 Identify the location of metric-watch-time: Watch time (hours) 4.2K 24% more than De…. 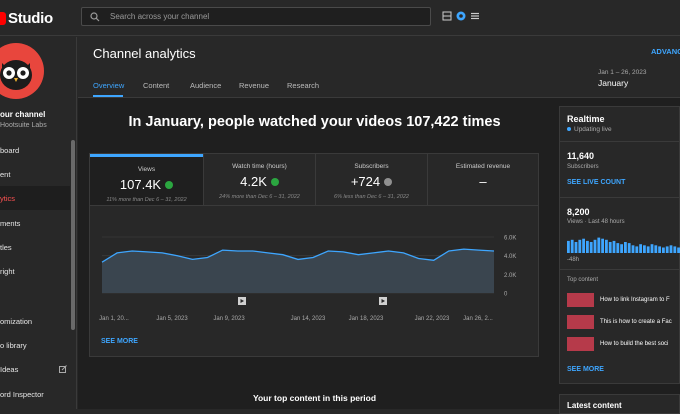
(259, 180).